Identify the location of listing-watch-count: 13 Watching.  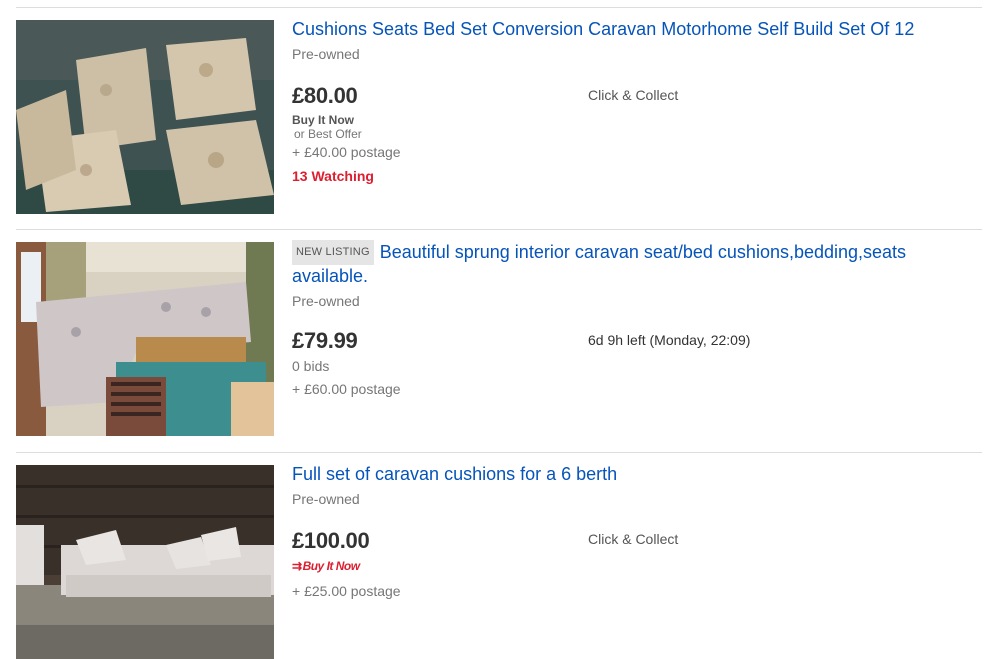
(333, 176).